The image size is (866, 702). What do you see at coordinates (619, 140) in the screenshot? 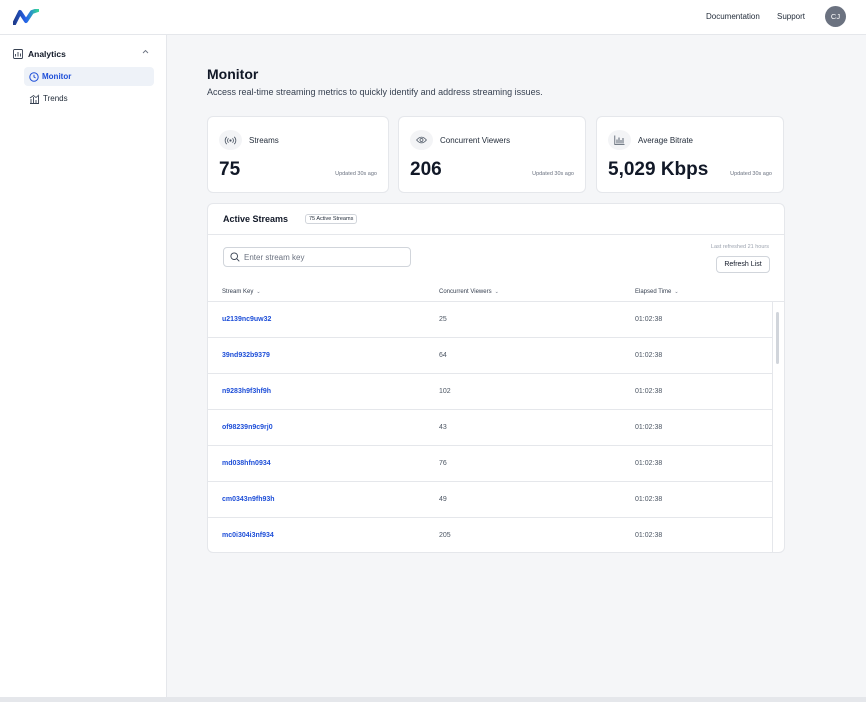
I see `bar-chart-icon` at bounding box center [619, 140].